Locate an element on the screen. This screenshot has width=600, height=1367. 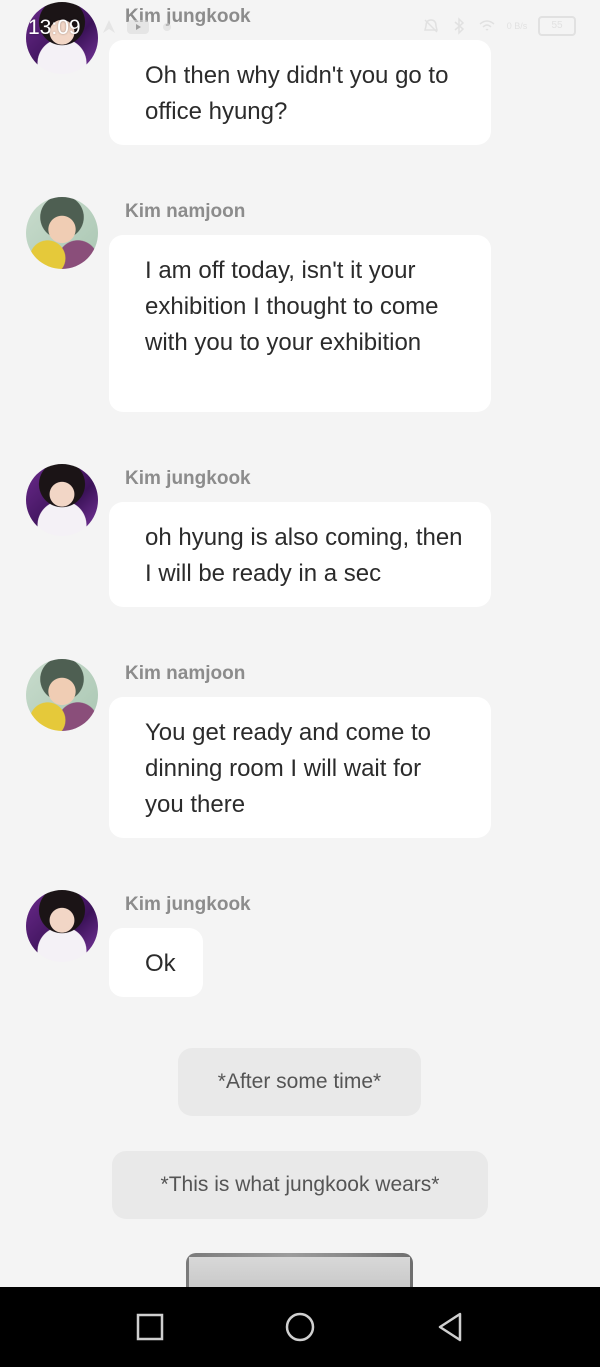
square-icon is located at coordinates (150, 1327).